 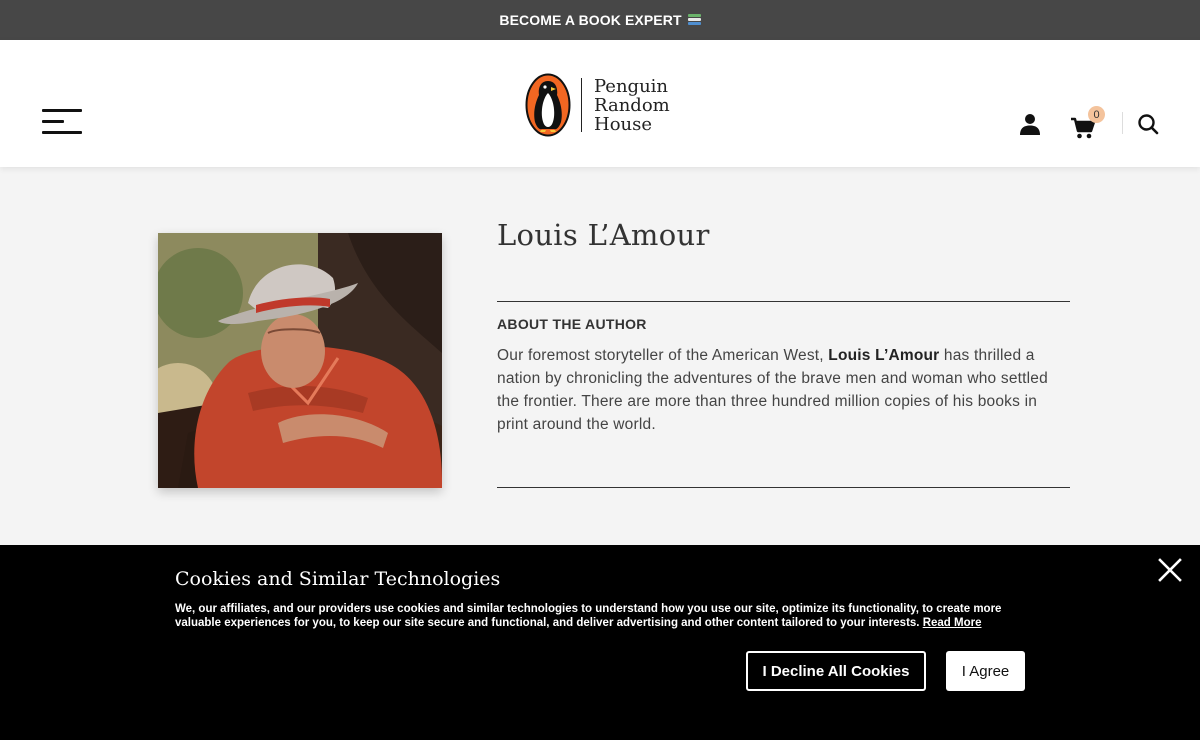 What do you see at coordinates (1096, 114) in the screenshot?
I see `cart-count-badge: 0` at bounding box center [1096, 114].